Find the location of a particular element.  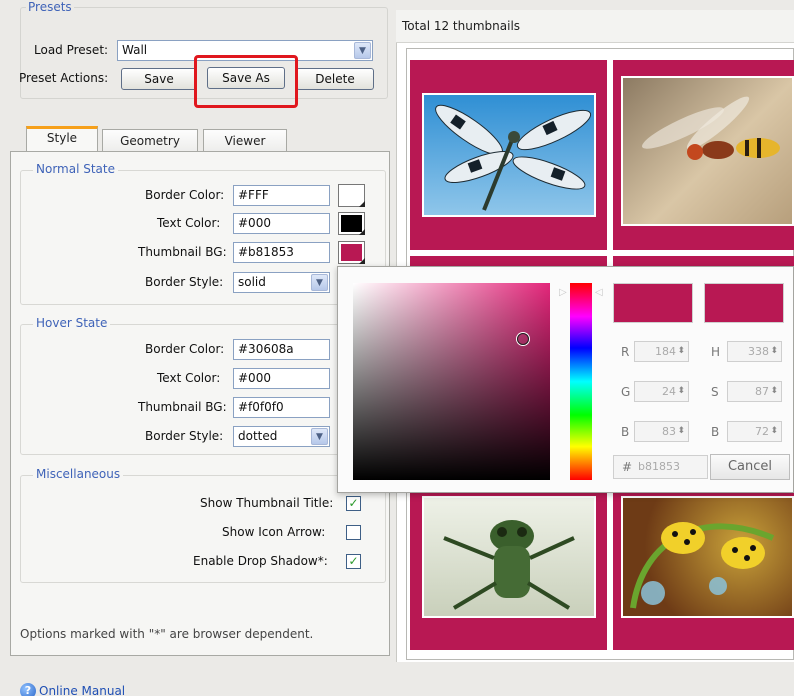

green-value: 24 is located at coordinates (669, 391).